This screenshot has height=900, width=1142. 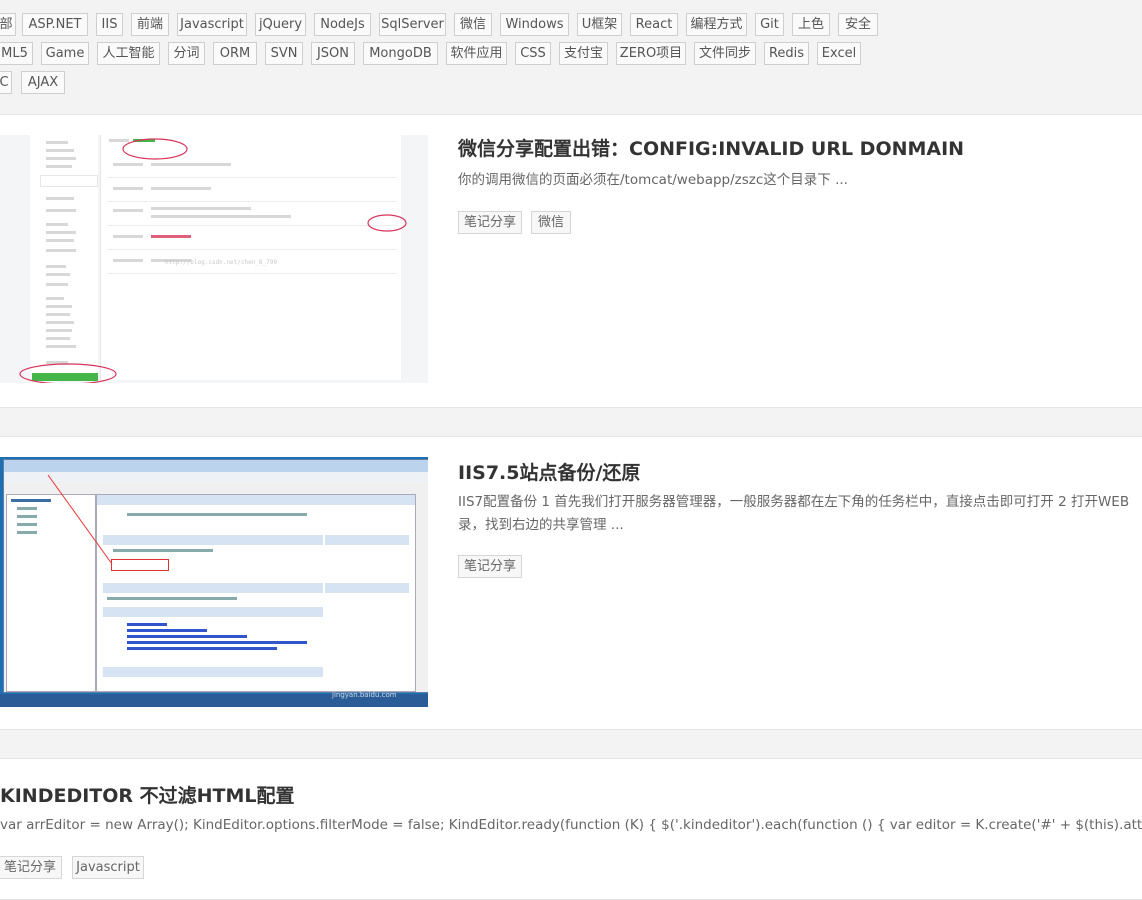 What do you see at coordinates (549, 471) in the screenshot?
I see `post-title: IIS7.5站点备份/还原` at bounding box center [549, 471].